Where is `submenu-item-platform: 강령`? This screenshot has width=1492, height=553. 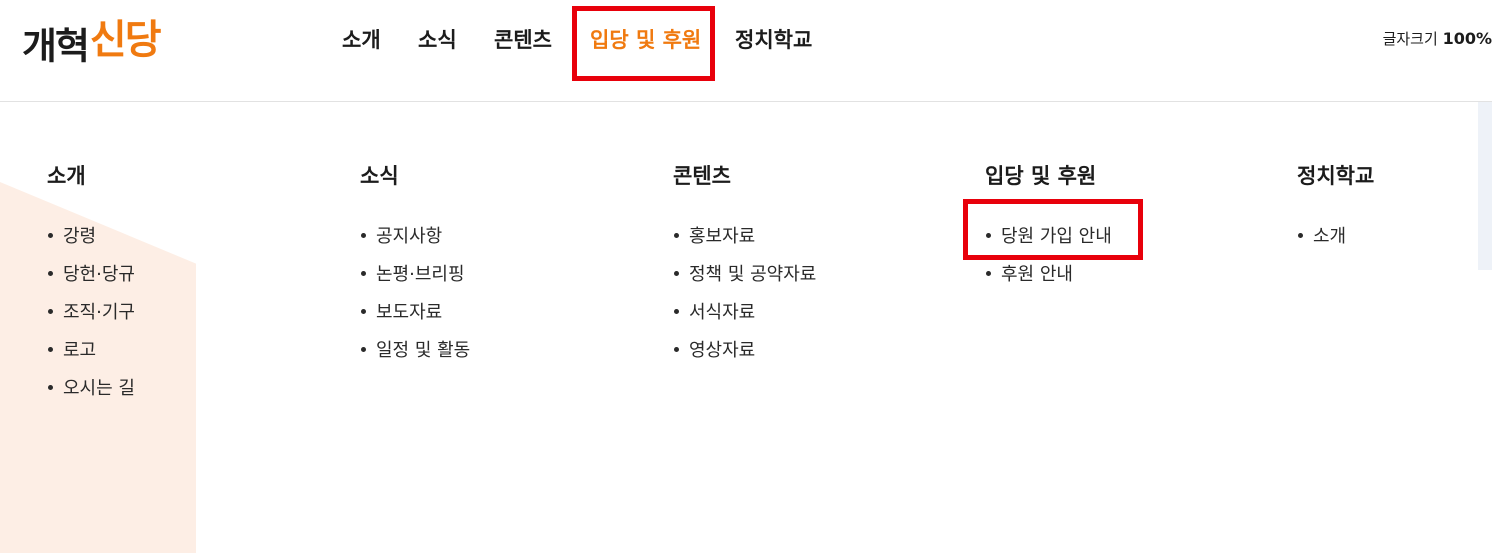 submenu-item-platform: 강령 is located at coordinates (187, 237).